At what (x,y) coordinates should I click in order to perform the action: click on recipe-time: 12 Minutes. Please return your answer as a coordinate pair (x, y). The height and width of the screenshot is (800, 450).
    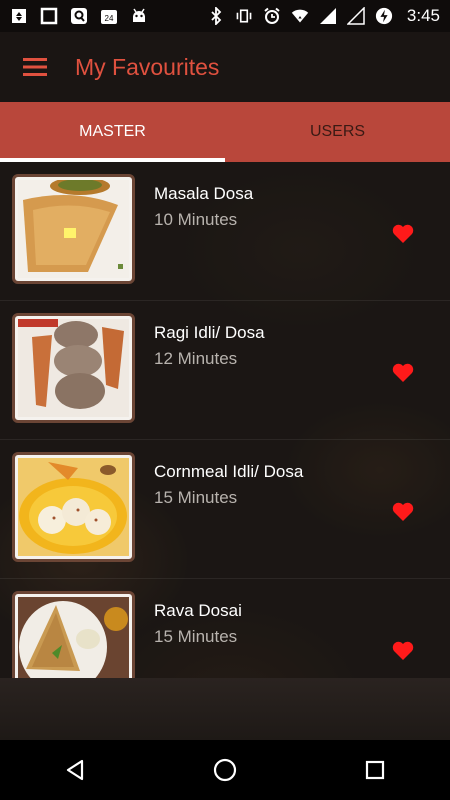
    Looking at the image, I should click on (196, 358).